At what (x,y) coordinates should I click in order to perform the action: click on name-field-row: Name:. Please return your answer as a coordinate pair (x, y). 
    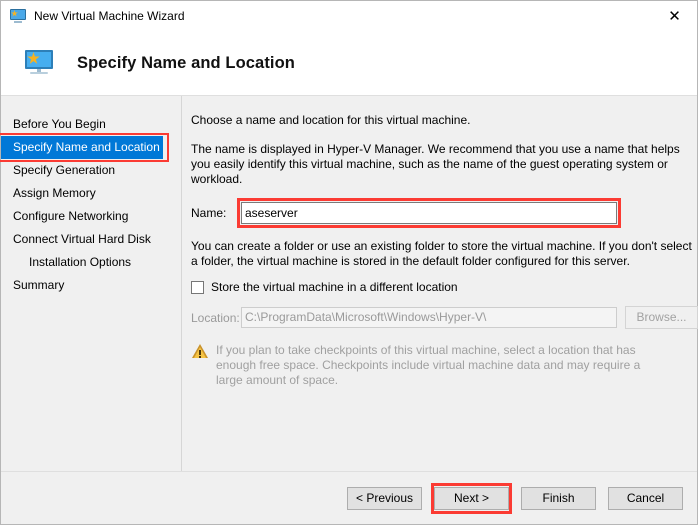
    Looking at the image, I should click on (444, 213).